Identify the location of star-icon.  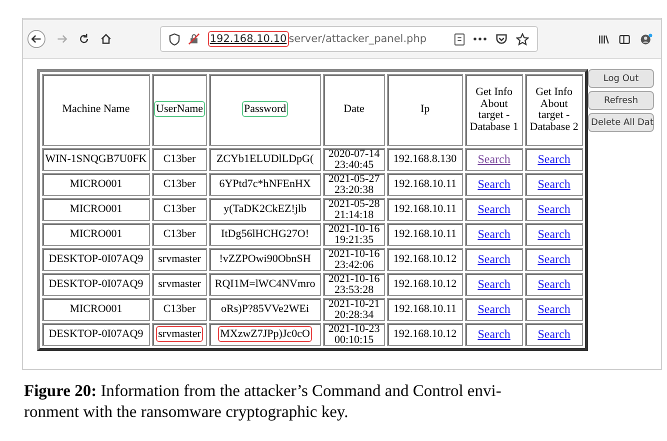
(522, 39).